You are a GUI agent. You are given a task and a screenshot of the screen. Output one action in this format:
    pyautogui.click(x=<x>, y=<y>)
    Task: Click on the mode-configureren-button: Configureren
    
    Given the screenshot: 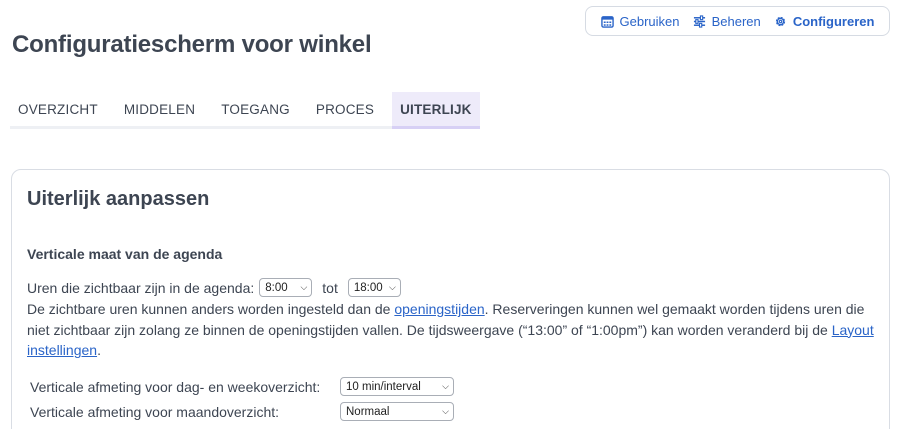 What is the action you would take?
    pyautogui.click(x=824, y=21)
    